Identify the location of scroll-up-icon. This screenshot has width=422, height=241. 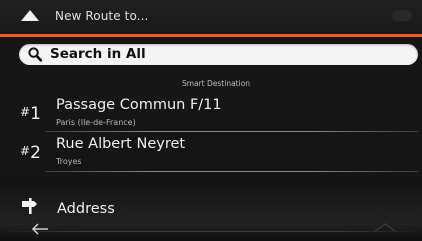
(385, 227).